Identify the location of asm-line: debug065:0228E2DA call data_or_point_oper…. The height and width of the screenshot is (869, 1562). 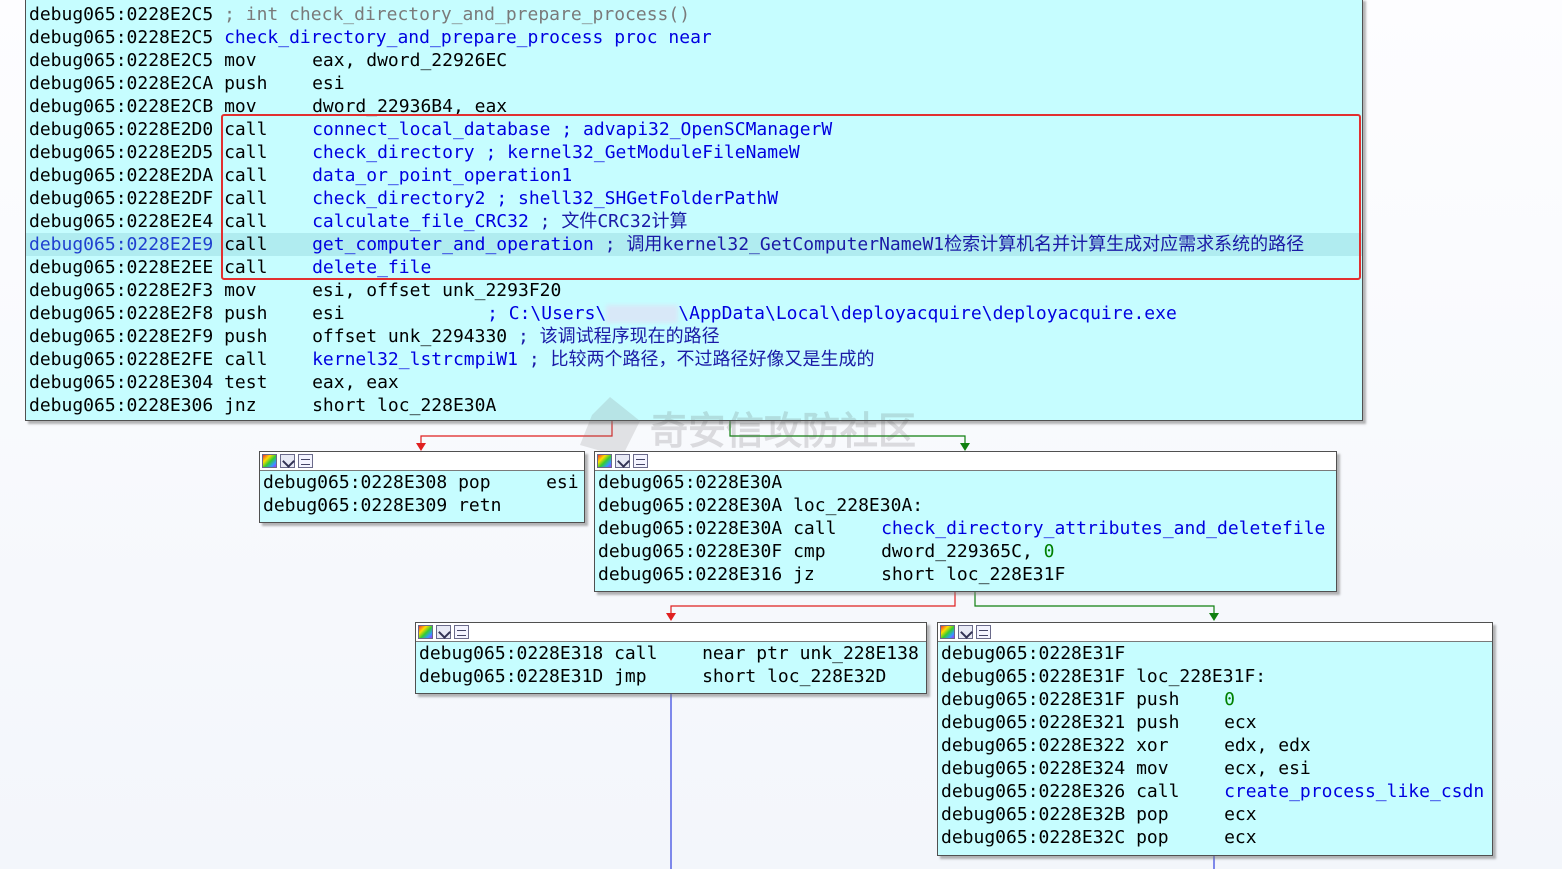
(694, 175).